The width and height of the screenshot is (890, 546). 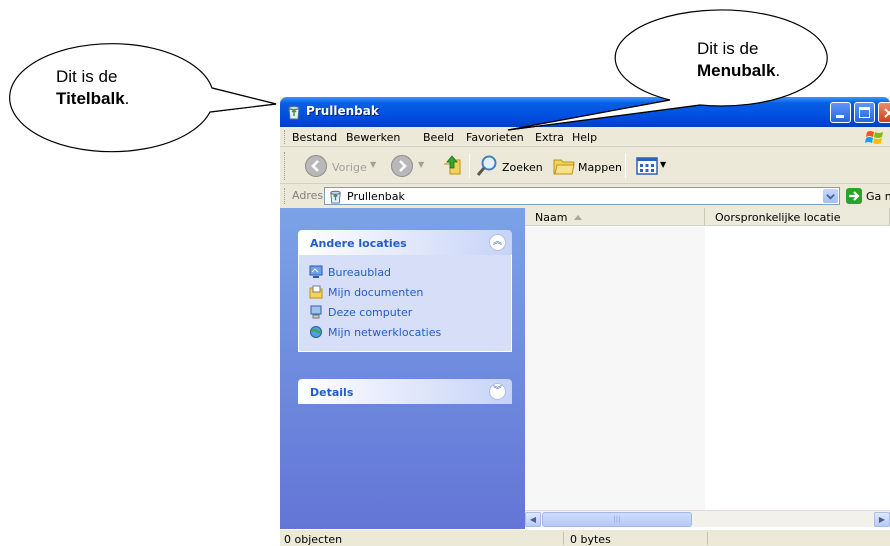 I want to click on scroll-left-button: ◀, so click(x=533, y=519).